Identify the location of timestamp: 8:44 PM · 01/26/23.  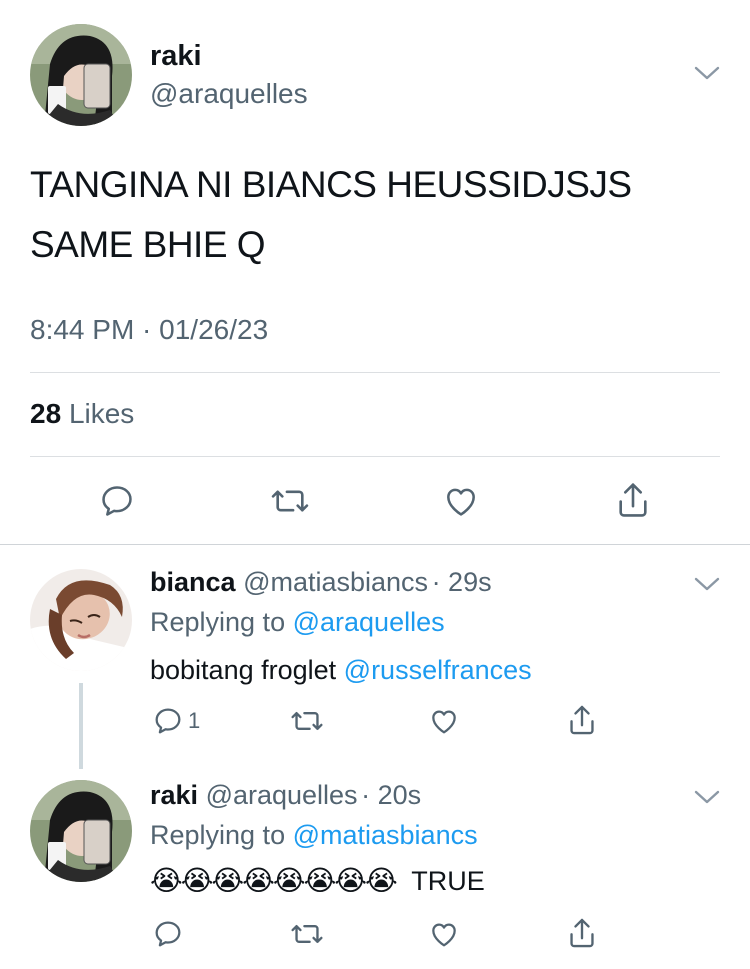
(149, 330).